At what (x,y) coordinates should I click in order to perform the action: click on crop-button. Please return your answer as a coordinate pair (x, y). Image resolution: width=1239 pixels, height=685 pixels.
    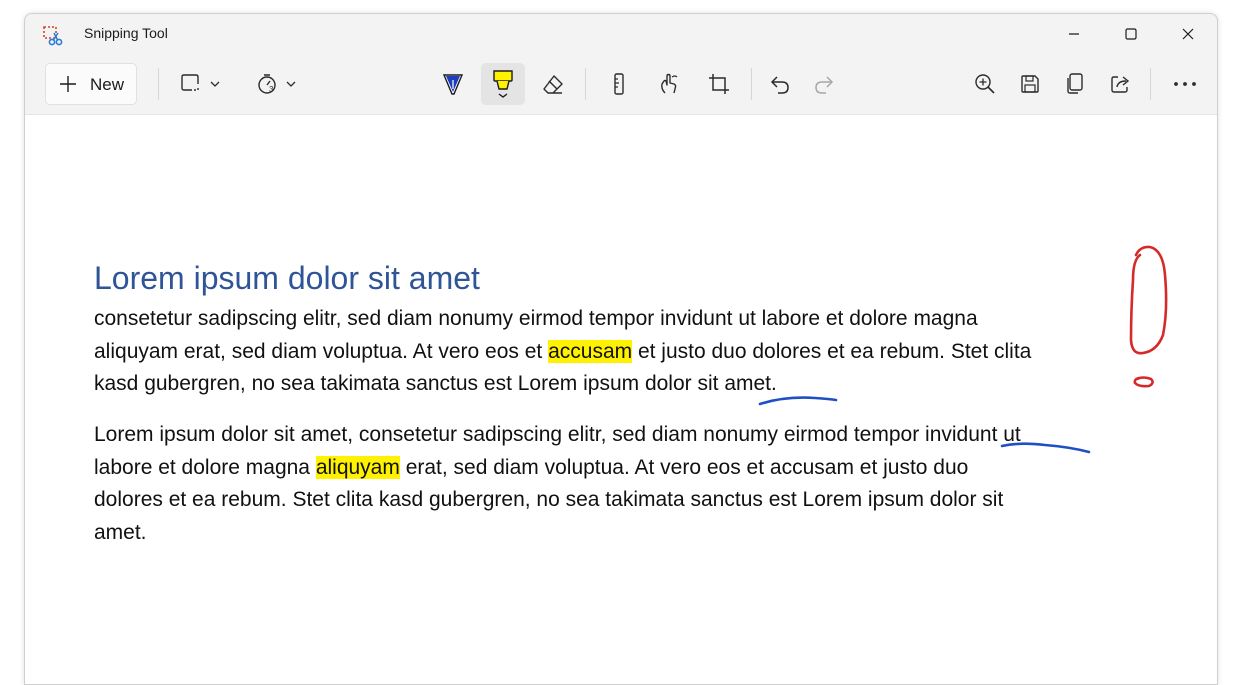
    Looking at the image, I should click on (719, 84).